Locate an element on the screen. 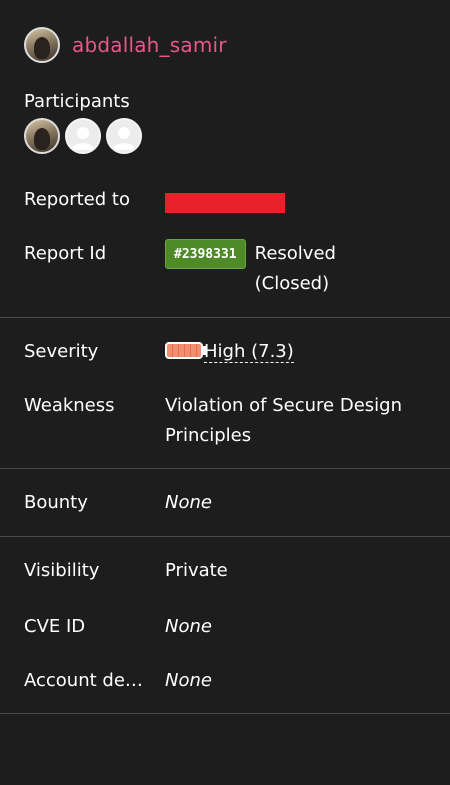 The width and height of the screenshot is (450, 785). bounty-label: Bounty is located at coordinates (56, 502).